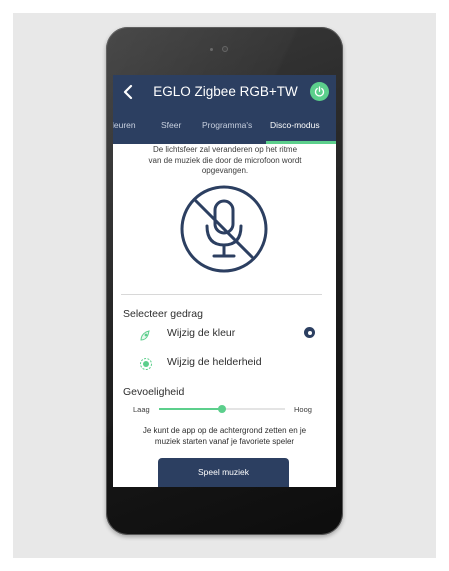 This screenshot has height=571, width=449. I want to click on tab-bar: leuren Sfeer Programma's Disco-modus, so click(224, 126).